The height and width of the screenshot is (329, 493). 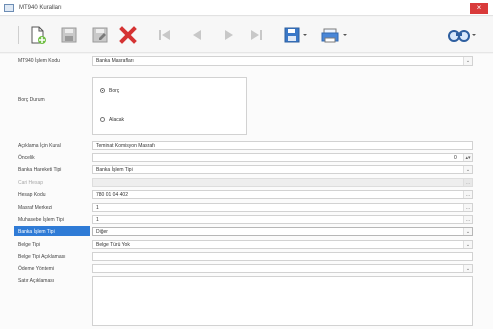 I want to click on toolbar, so click(x=246, y=35).